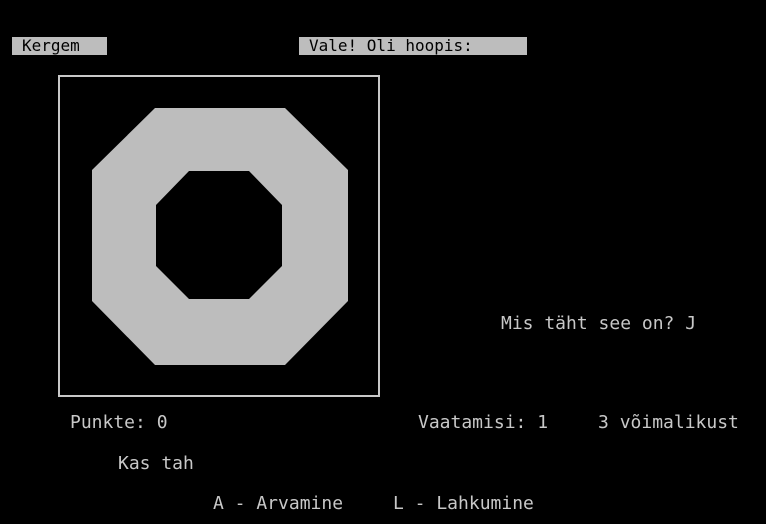 The height and width of the screenshot is (524, 766). I want to click on question-text: Mis täht see on?, so click(588, 323).